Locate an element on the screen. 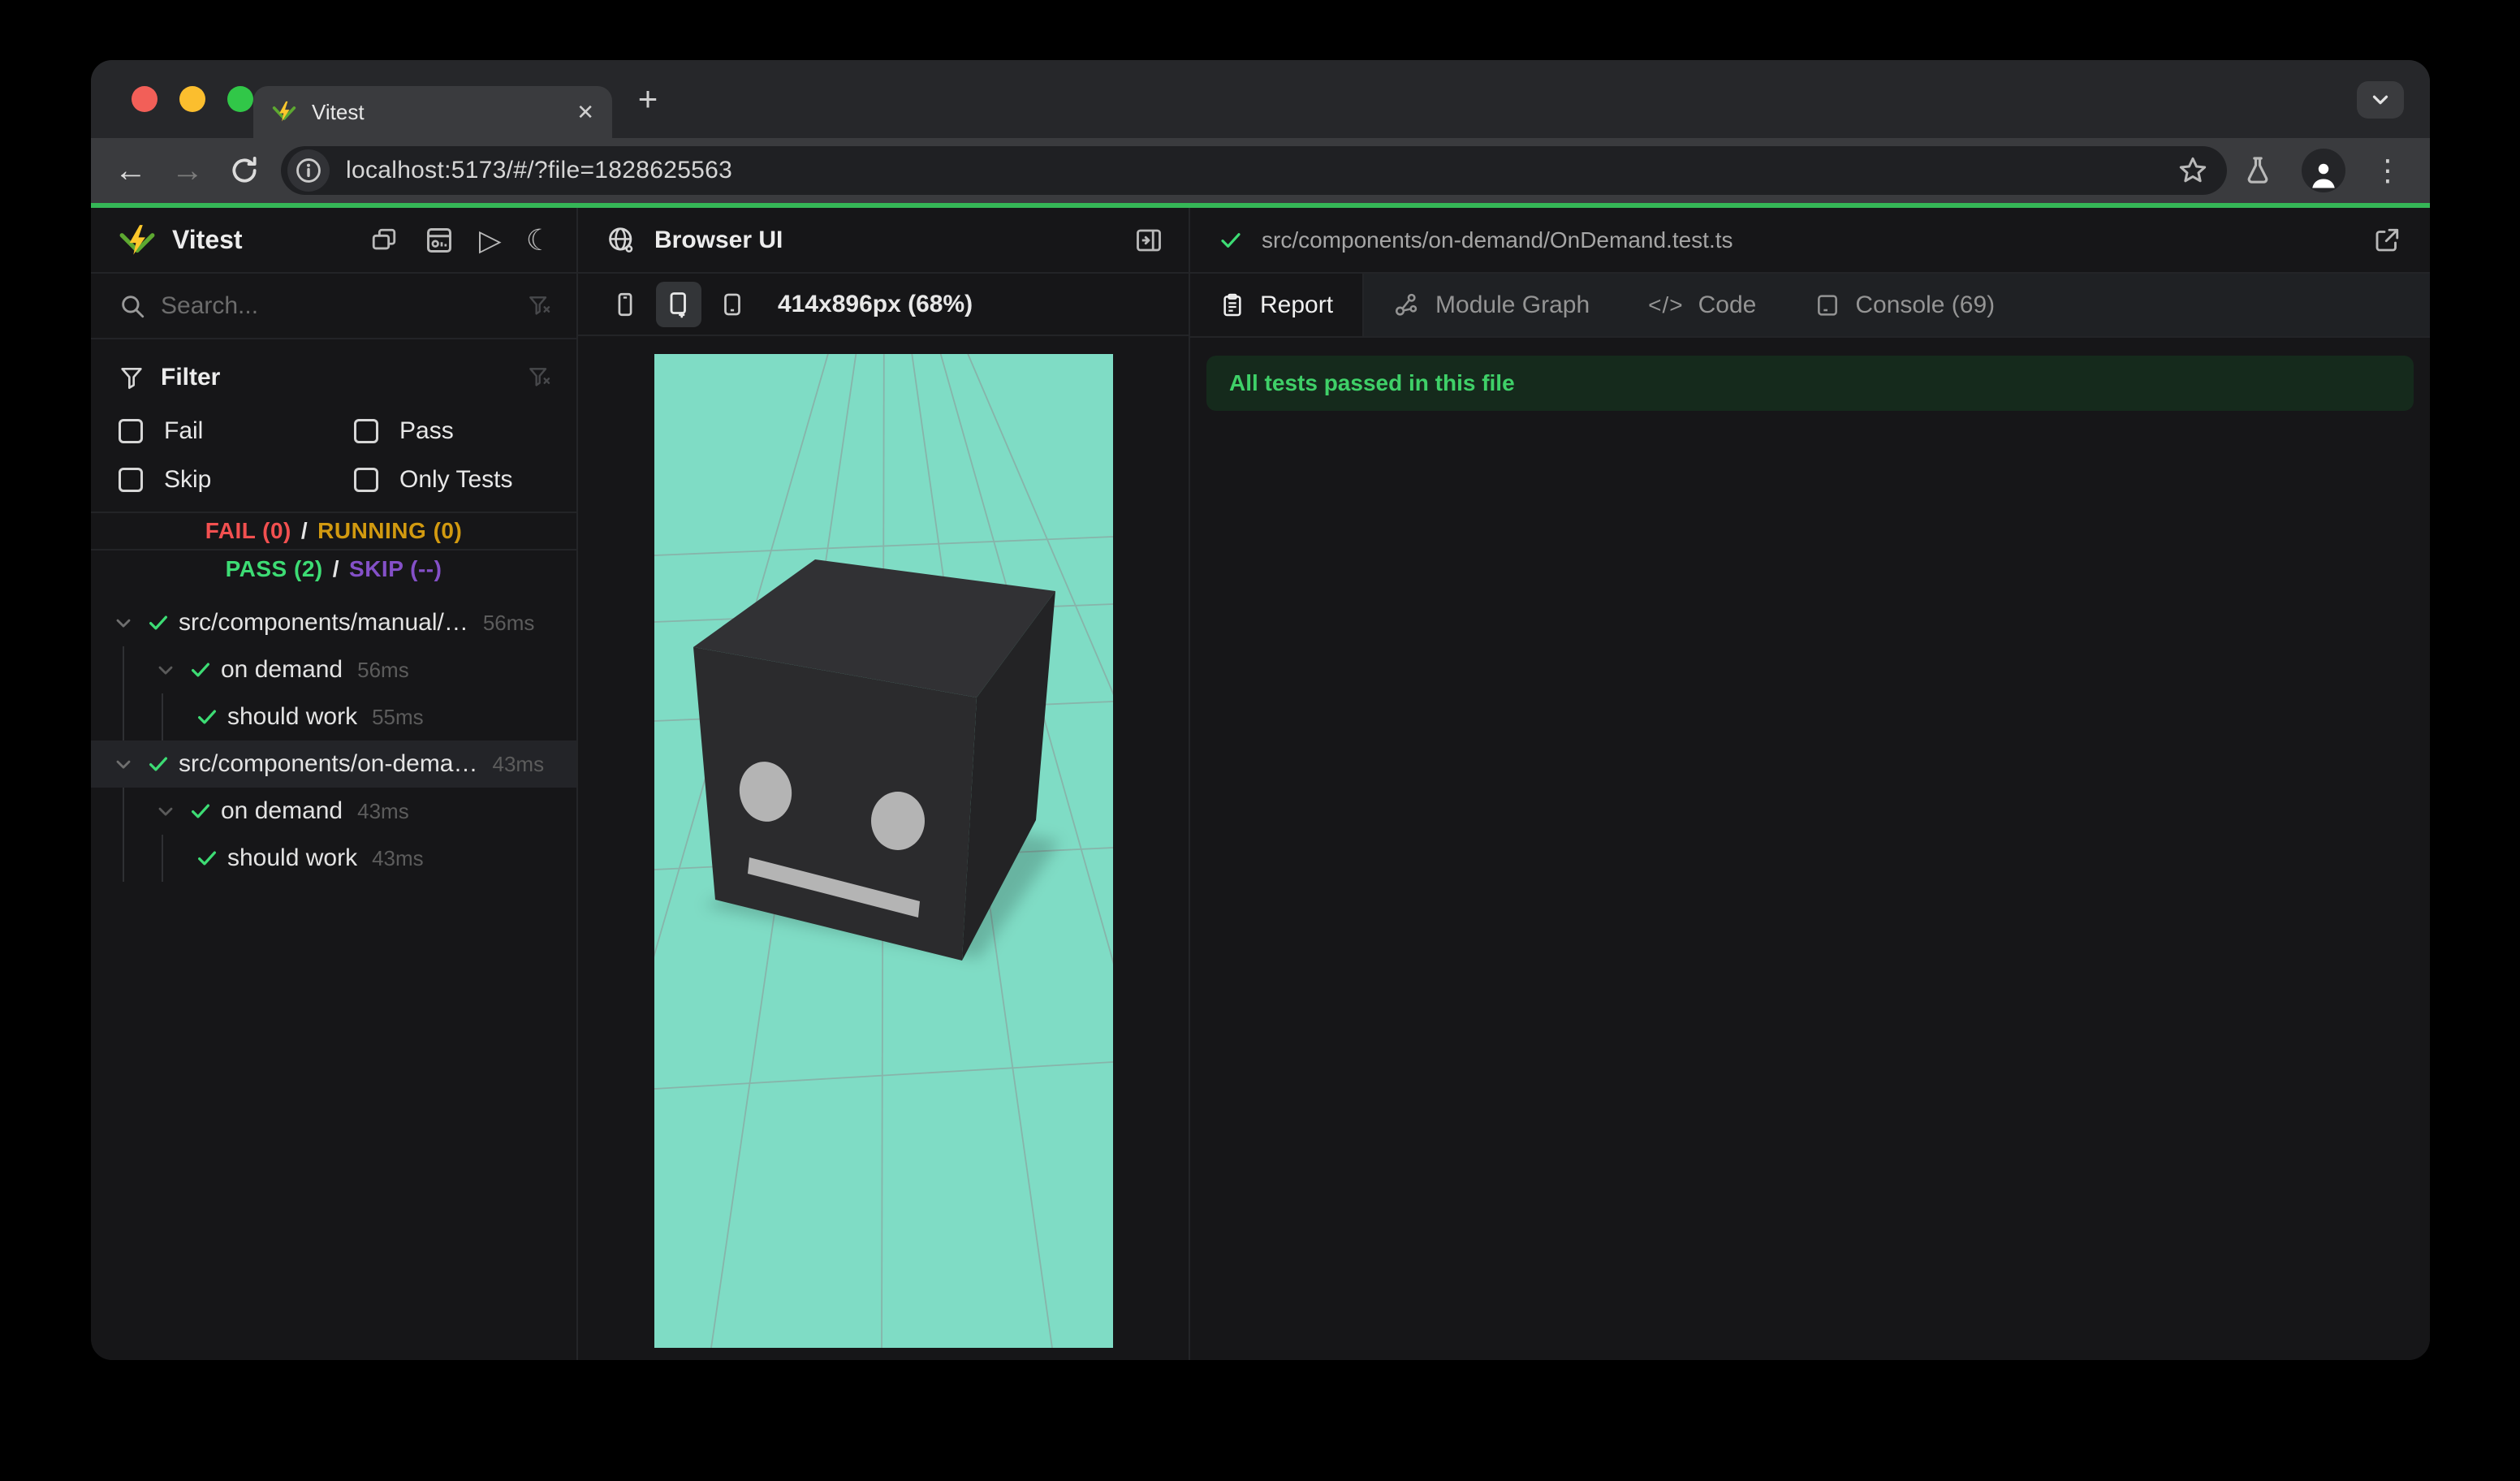 The image size is (2520, 1481). tab-search-chevron-button is located at coordinates (2380, 100).